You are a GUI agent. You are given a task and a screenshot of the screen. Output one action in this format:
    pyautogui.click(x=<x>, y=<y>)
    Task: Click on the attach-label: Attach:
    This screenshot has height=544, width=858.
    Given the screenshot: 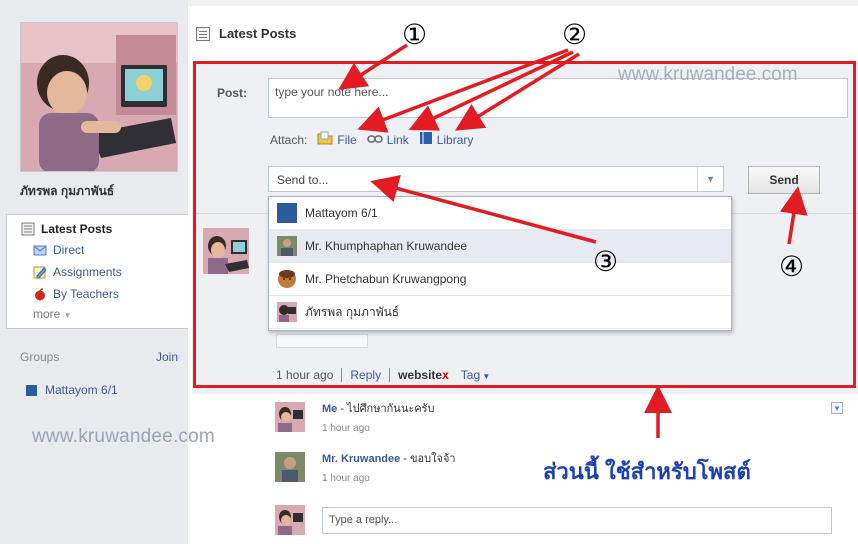 What is the action you would take?
    pyautogui.click(x=289, y=139)
    